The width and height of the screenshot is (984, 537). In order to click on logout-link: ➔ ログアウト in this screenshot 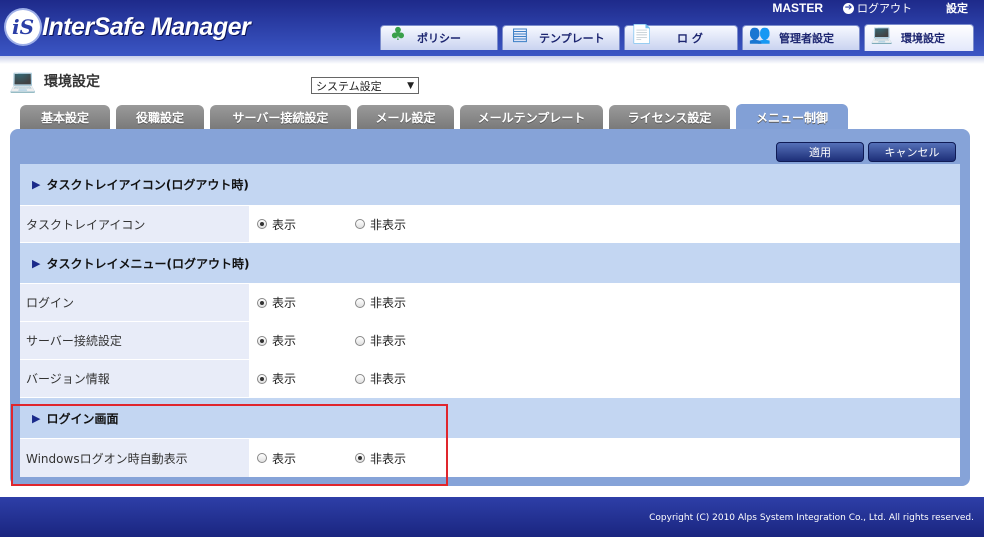, I will do `click(877, 8)`.